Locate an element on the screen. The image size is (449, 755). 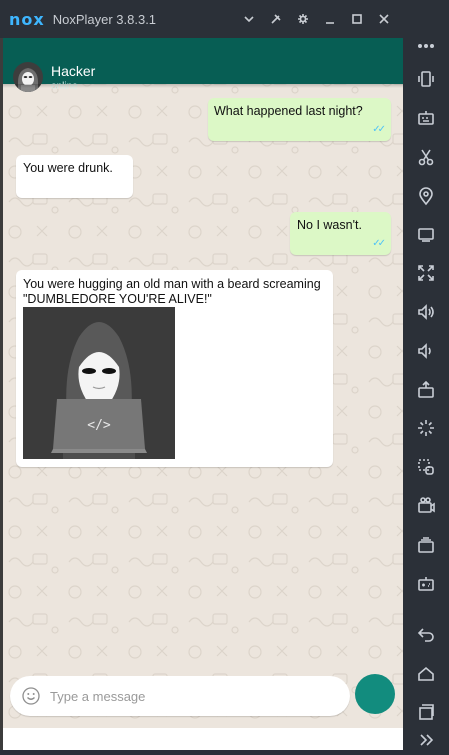
back-icon is located at coordinates (426, 634).